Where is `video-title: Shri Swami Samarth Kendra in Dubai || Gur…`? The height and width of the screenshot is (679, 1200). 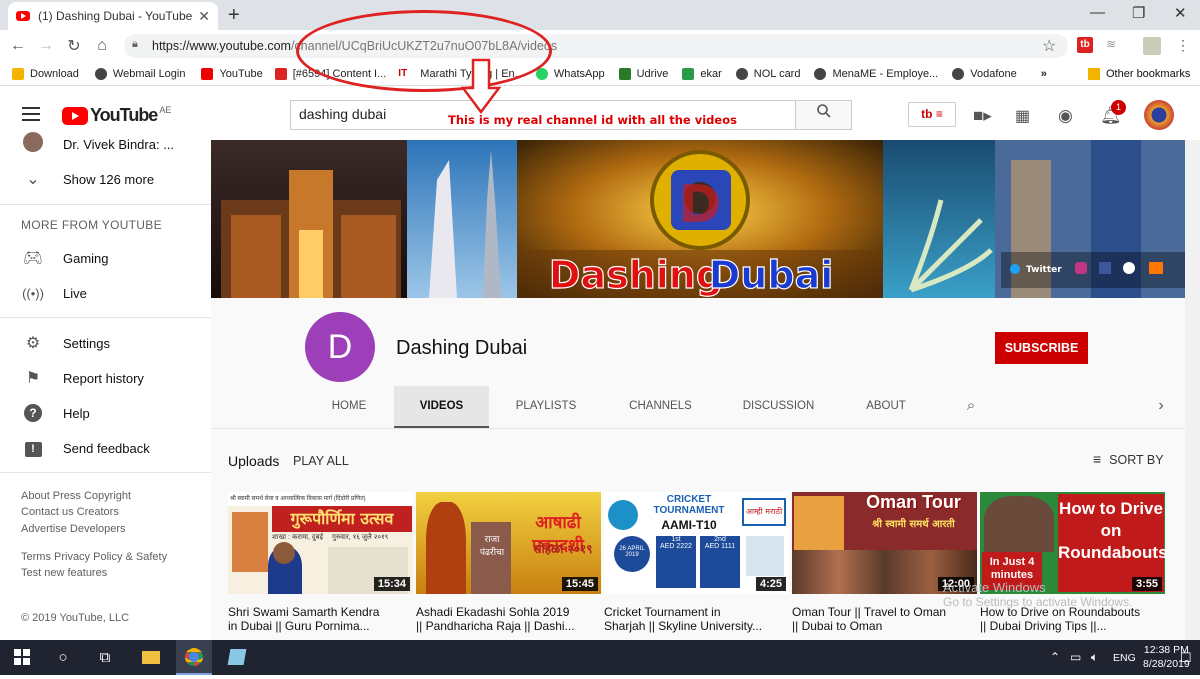 video-title: Shri Swami Samarth Kendra in Dubai || Gur… is located at coordinates (318, 619).